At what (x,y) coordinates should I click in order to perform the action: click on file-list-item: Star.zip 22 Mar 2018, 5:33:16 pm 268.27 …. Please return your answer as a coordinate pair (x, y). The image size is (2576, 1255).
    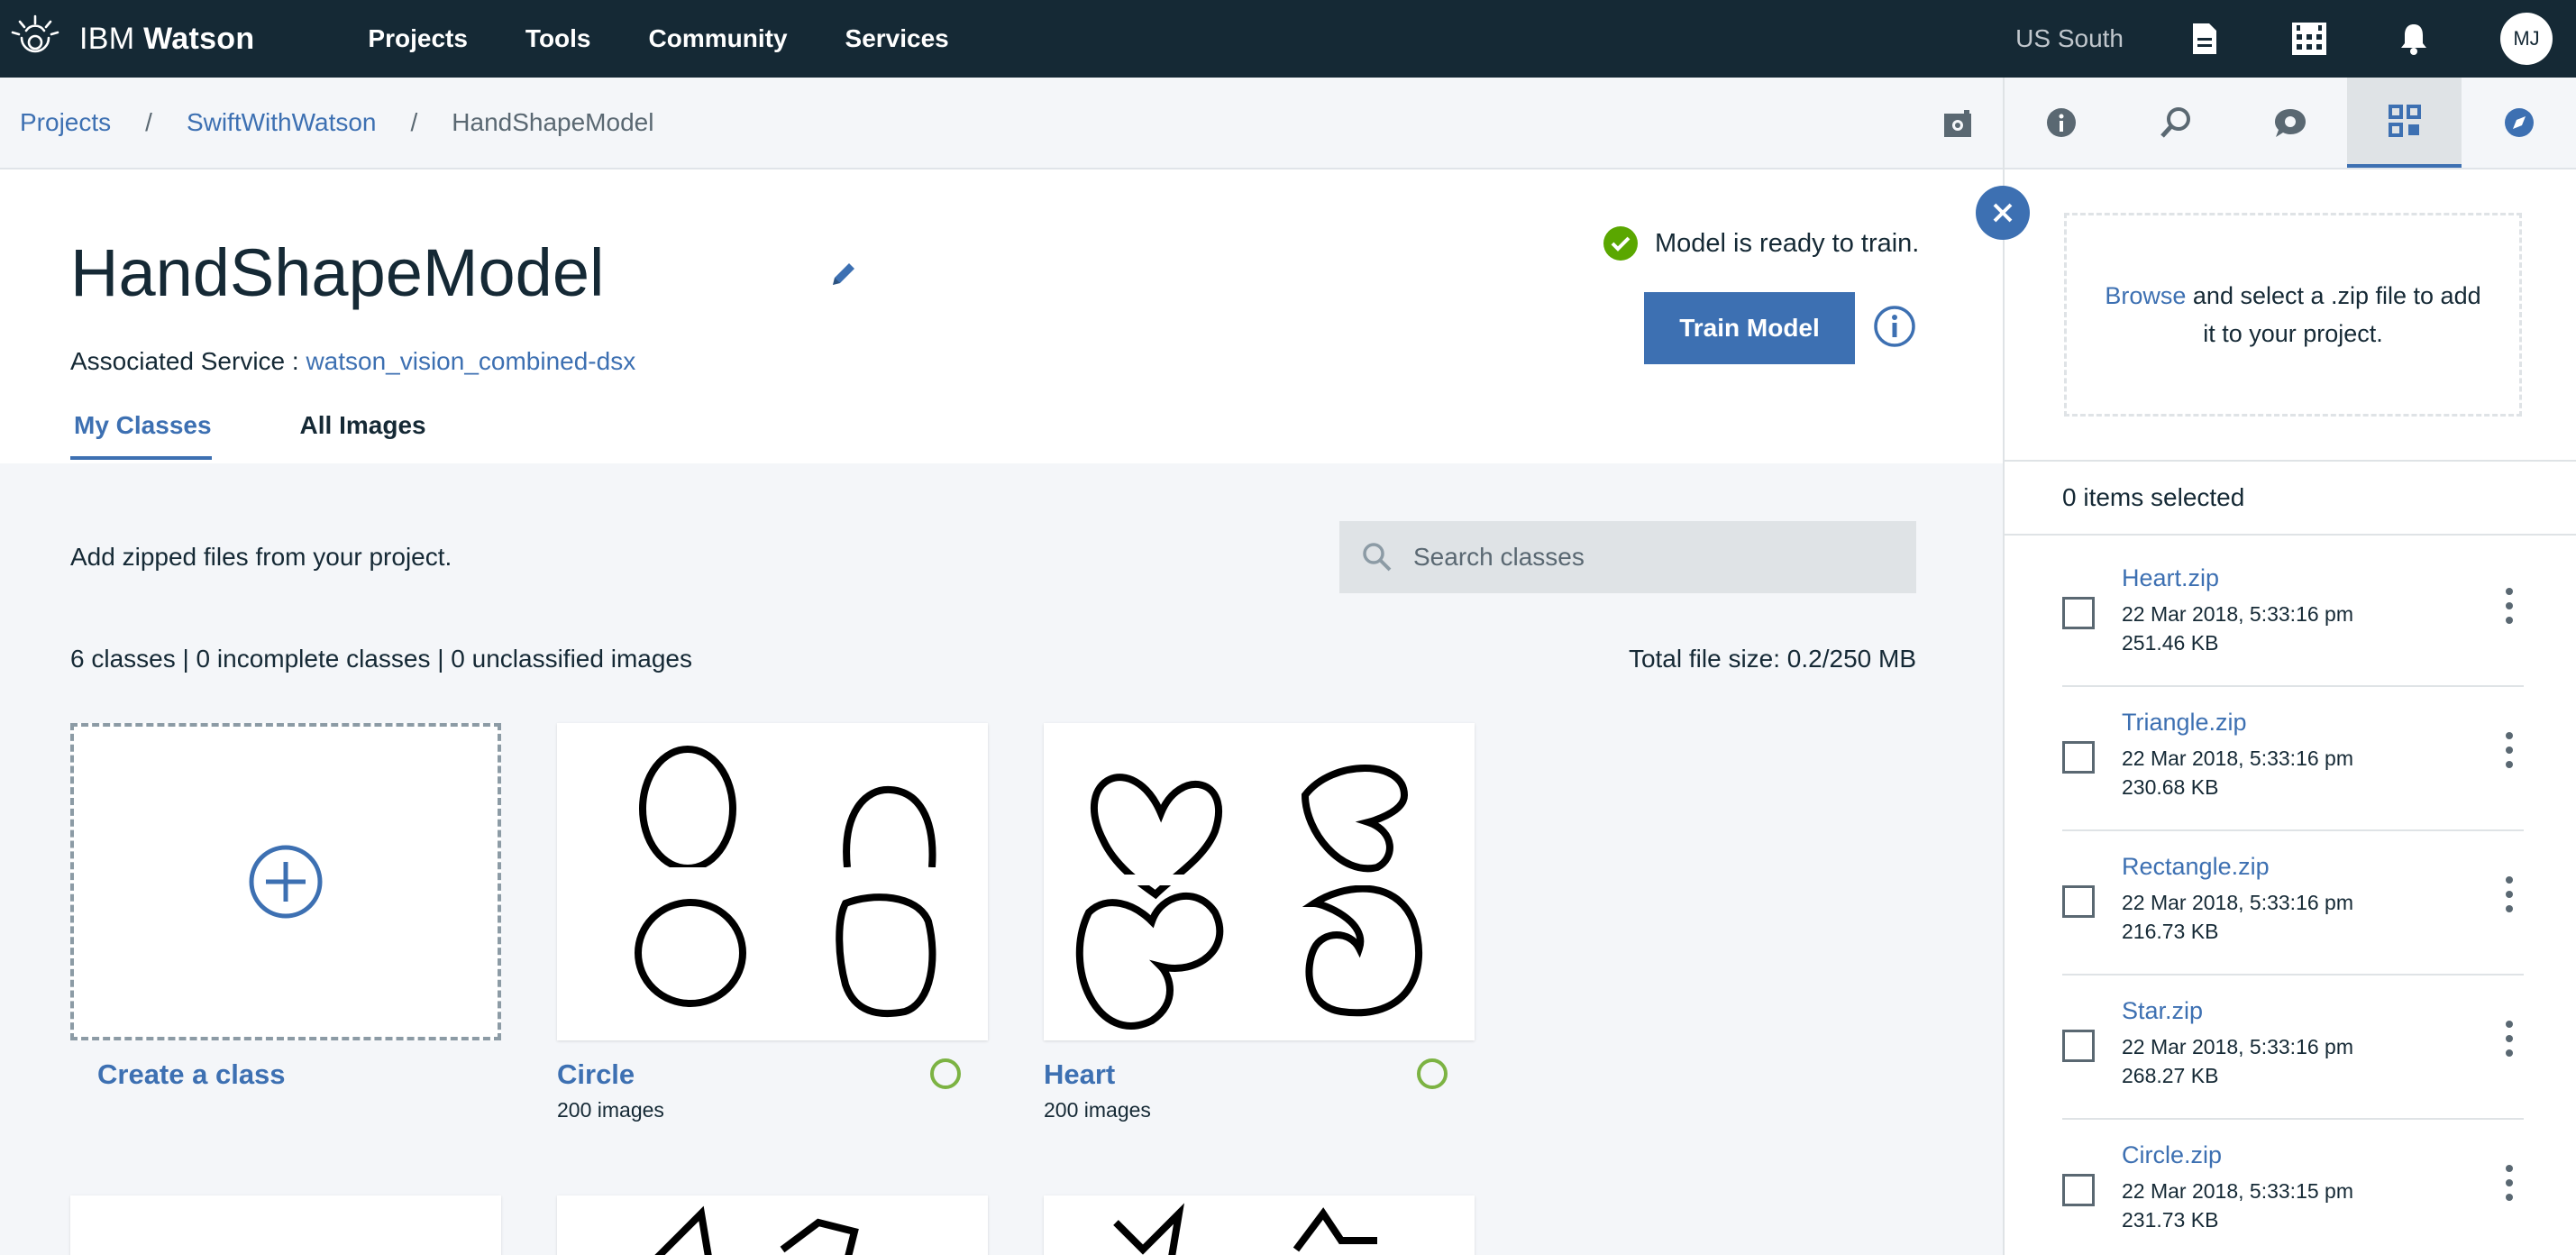
    Looking at the image, I should click on (2293, 1048).